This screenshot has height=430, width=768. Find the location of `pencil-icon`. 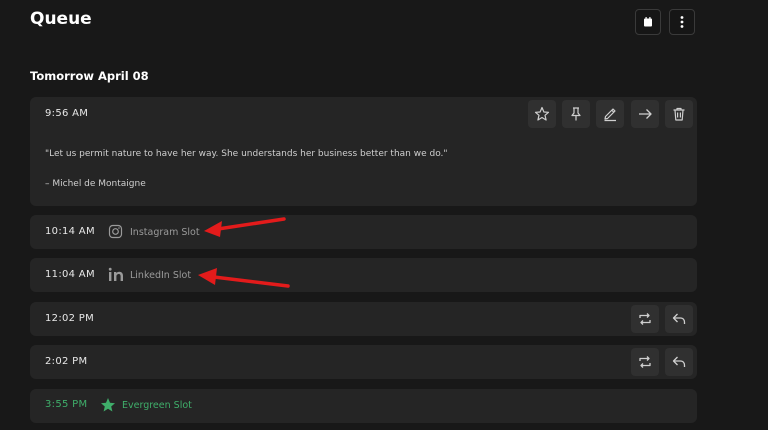

pencil-icon is located at coordinates (610, 115).